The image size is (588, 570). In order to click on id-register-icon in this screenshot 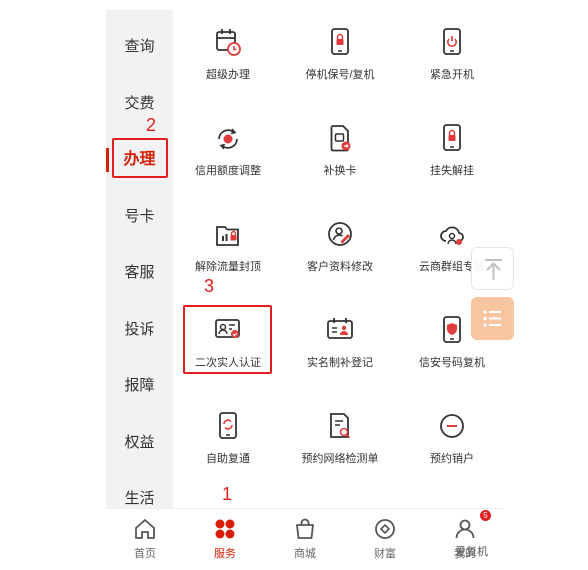, I will do `click(340, 328)`.